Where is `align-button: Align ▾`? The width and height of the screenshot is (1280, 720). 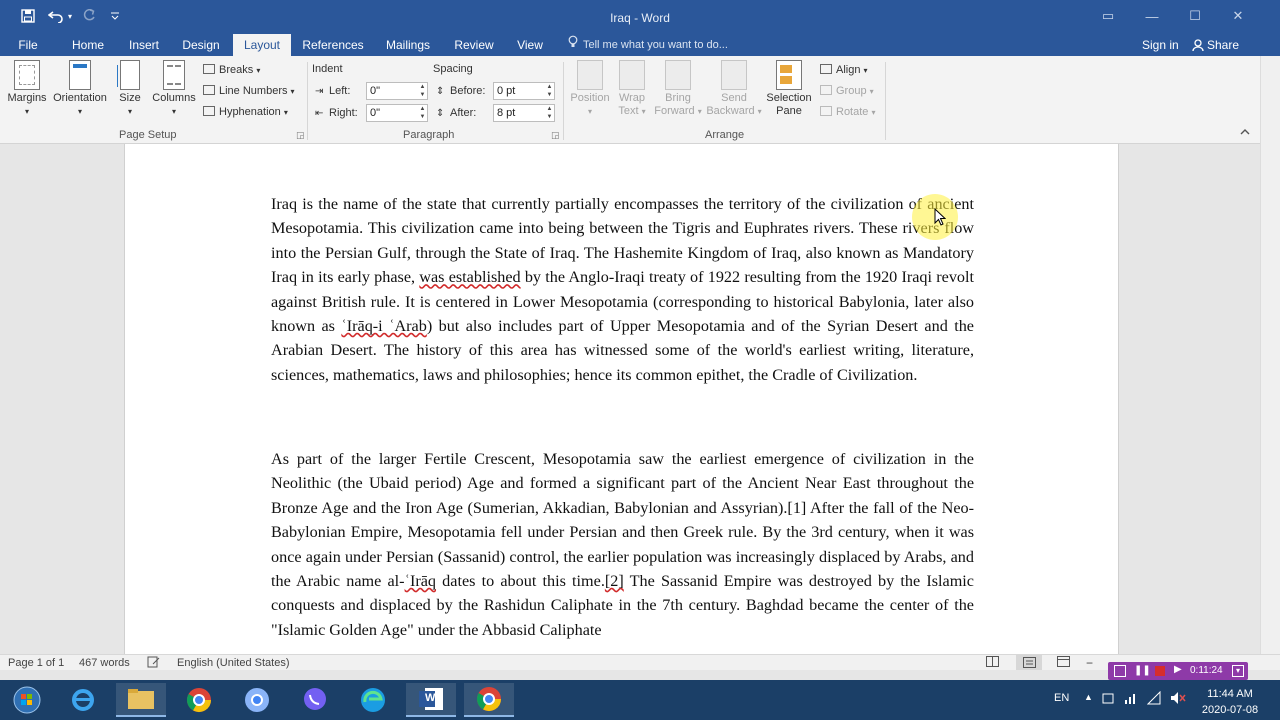
align-button: Align ▾ is located at coordinates (844, 70).